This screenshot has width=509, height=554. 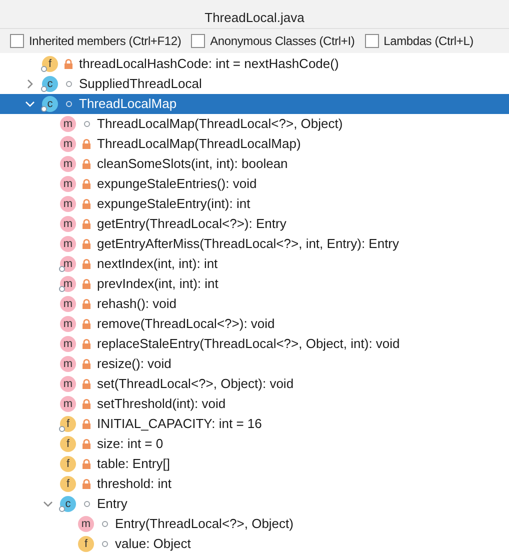 What do you see at coordinates (254, 504) in the screenshot?
I see `tree-item: c Entry` at bounding box center [254, 504].